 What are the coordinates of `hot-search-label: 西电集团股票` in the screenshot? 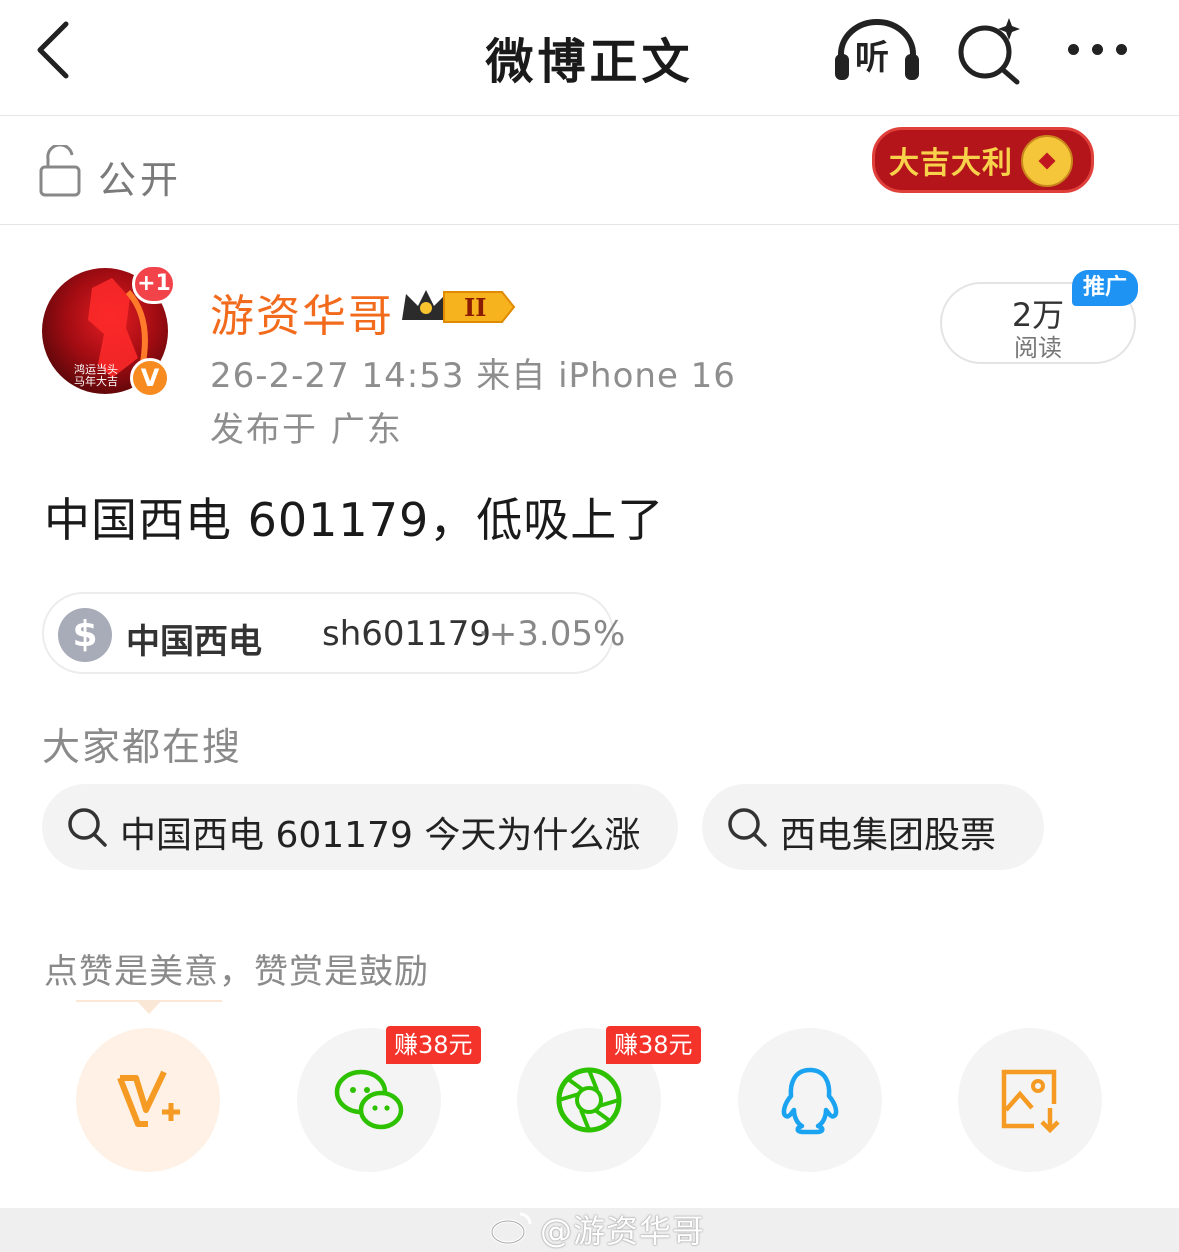 It's located at (888, 835).